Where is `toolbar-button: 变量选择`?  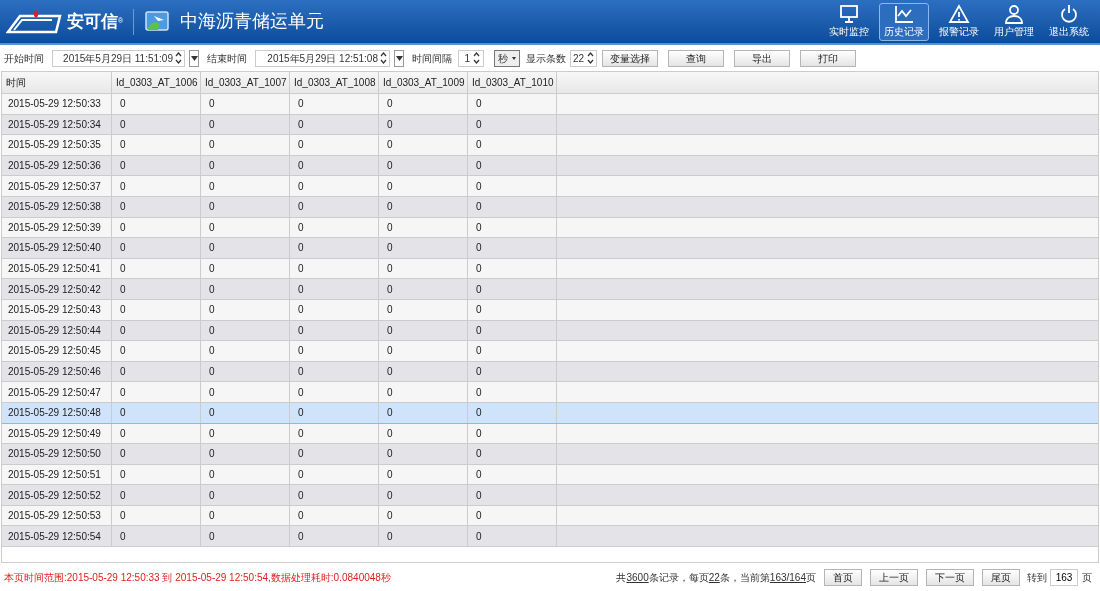
toolbar-button: 变量选择 is located at coordinates (630, 58).